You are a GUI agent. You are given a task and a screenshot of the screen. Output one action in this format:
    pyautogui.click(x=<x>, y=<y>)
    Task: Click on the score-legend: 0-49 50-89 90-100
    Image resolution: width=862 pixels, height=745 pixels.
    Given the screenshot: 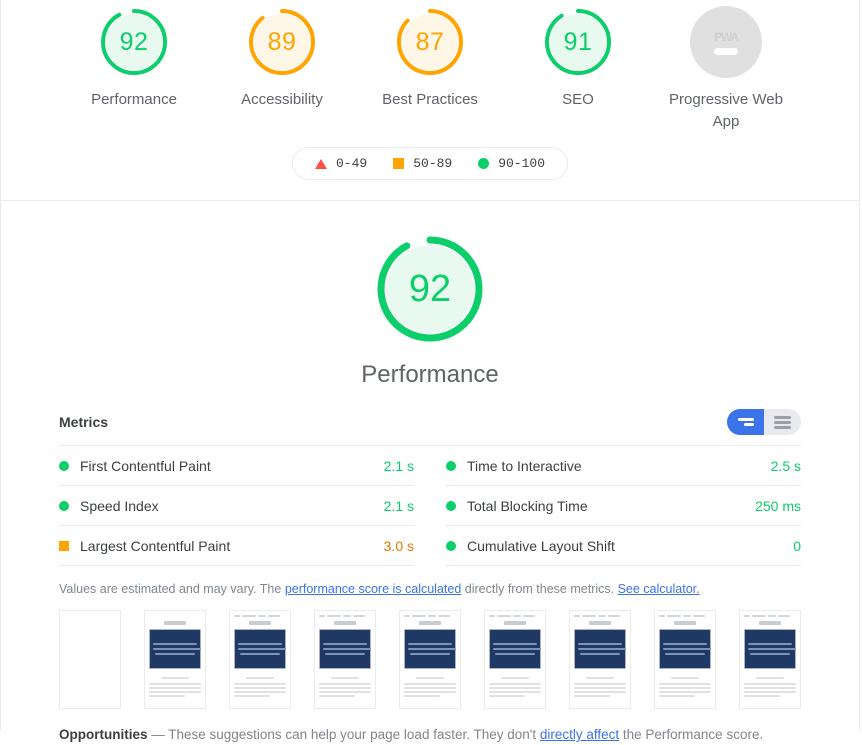 What is the action you would take?
    pyautogui.click(x=430, y=163)
    